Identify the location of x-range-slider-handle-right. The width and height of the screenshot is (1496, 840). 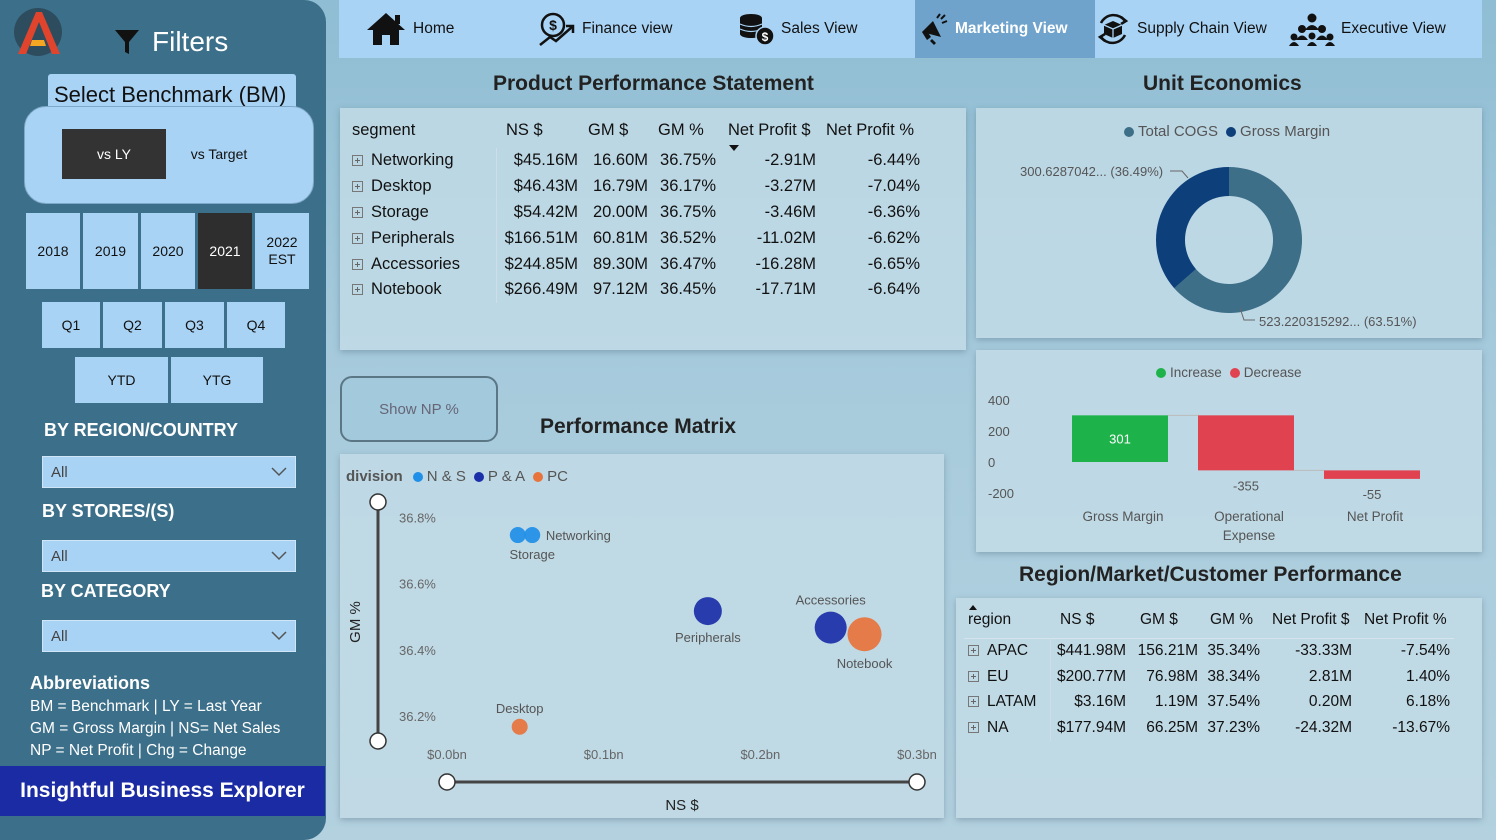
(917, 782).